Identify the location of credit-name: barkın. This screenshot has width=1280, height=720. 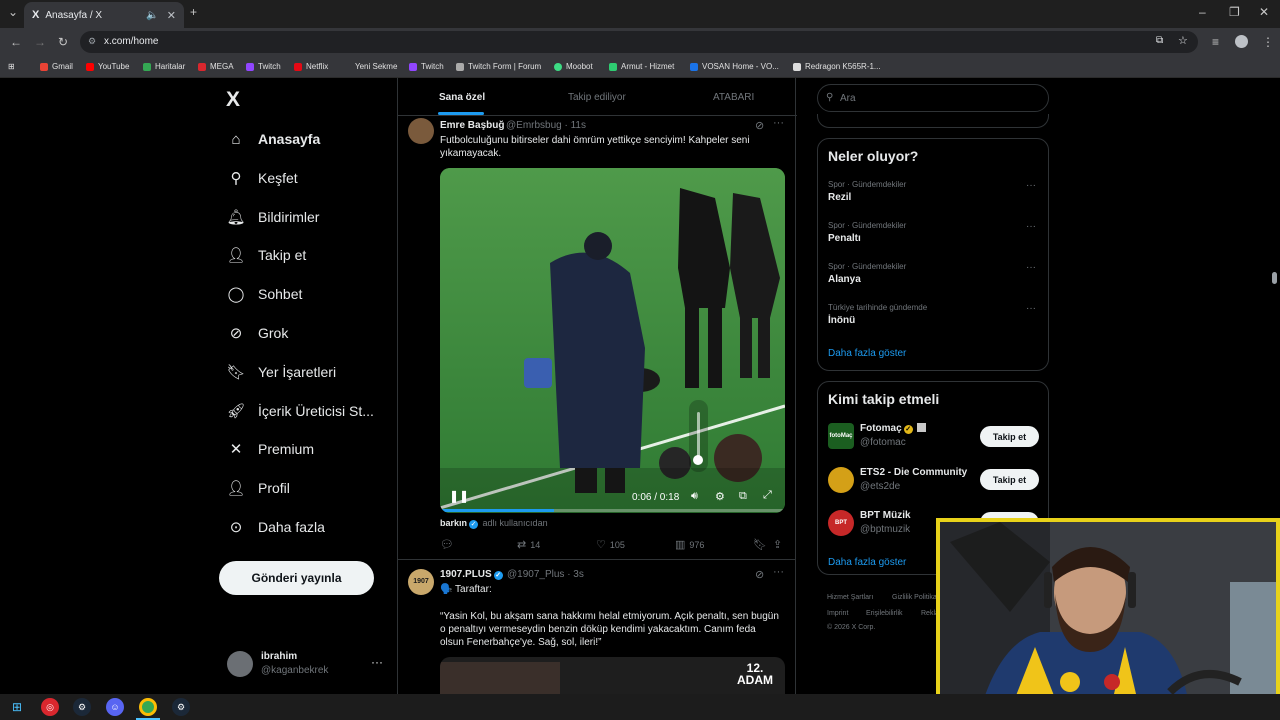
(453, 523).